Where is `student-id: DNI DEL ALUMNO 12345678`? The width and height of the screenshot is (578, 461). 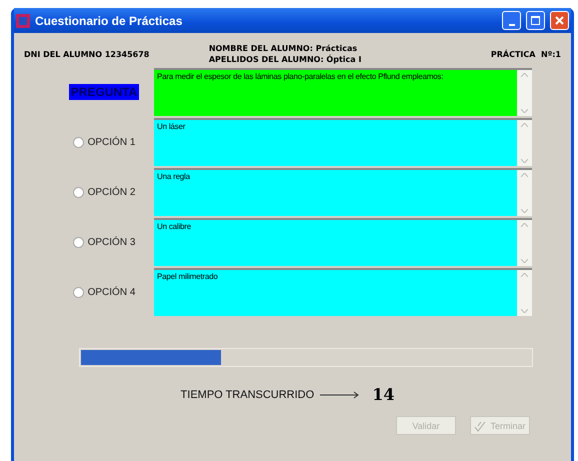
student-id: DNI DEL ALUMNO 12345678 is located at coordinates (87, 54).